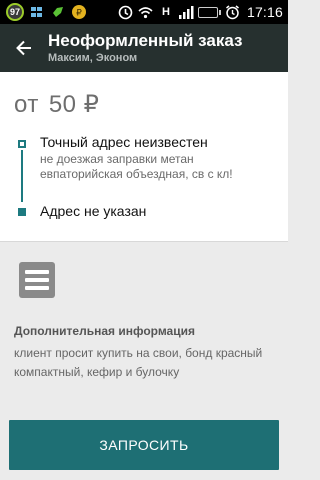  I want to click on app-toolbar: Неоформленный заказ Максим, Эконом, so click(144, 48).